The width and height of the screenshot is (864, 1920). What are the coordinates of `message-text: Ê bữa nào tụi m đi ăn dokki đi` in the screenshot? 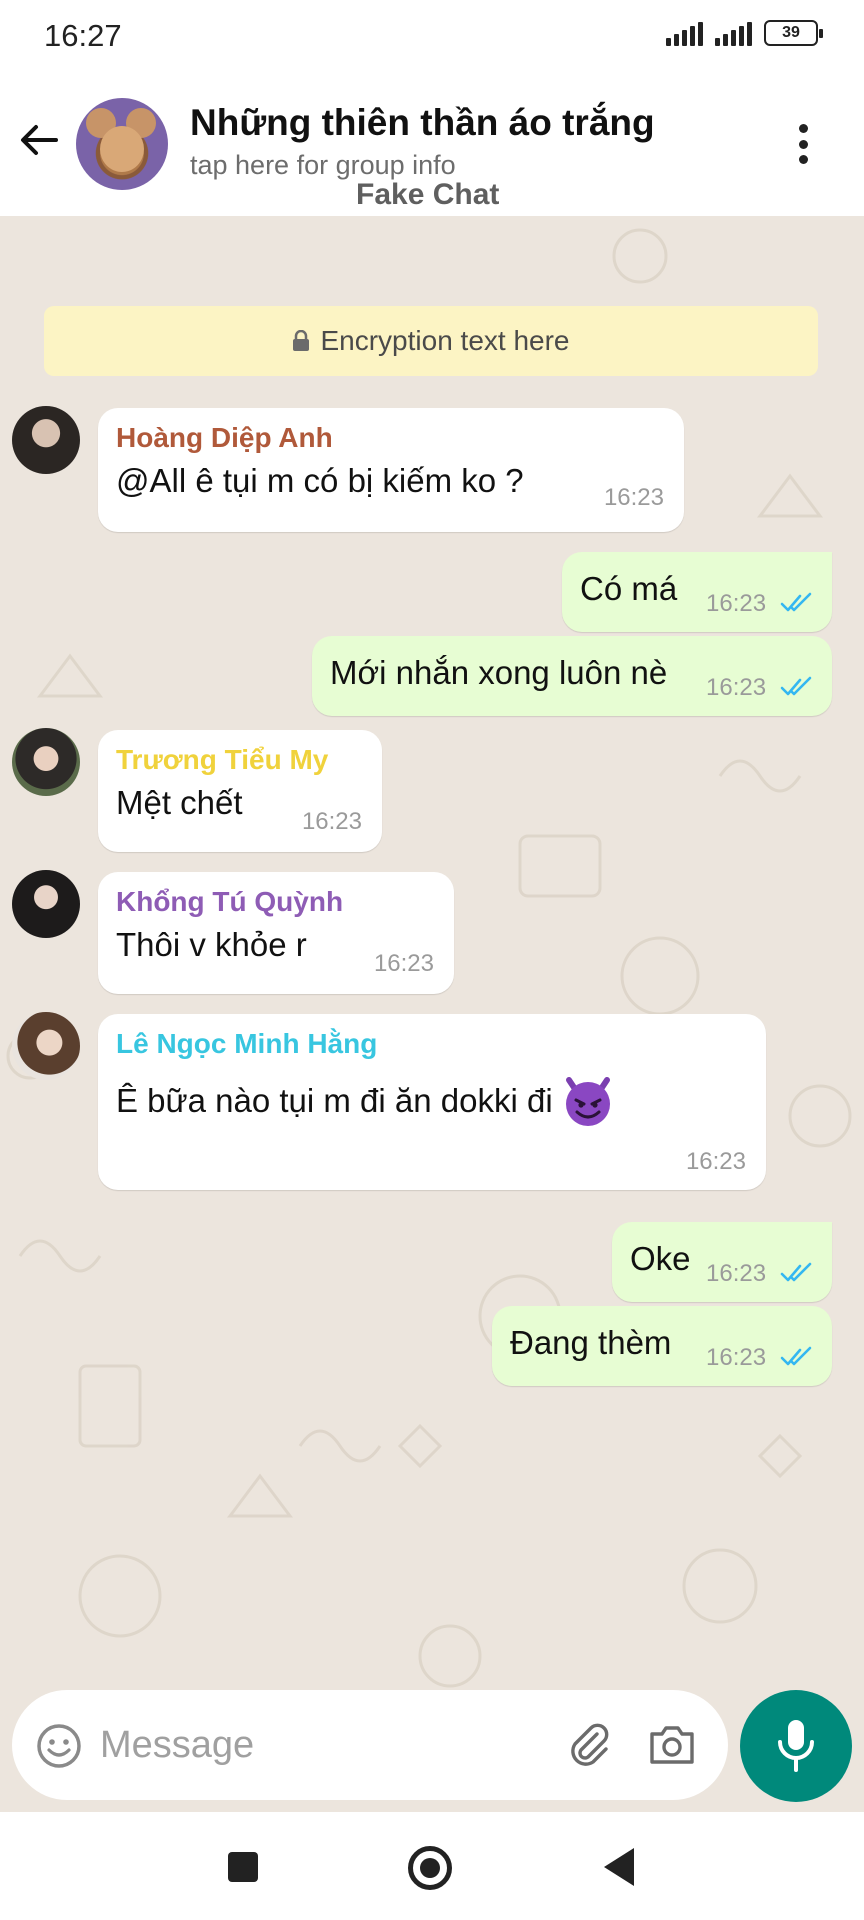 It's located at (365, 1101).